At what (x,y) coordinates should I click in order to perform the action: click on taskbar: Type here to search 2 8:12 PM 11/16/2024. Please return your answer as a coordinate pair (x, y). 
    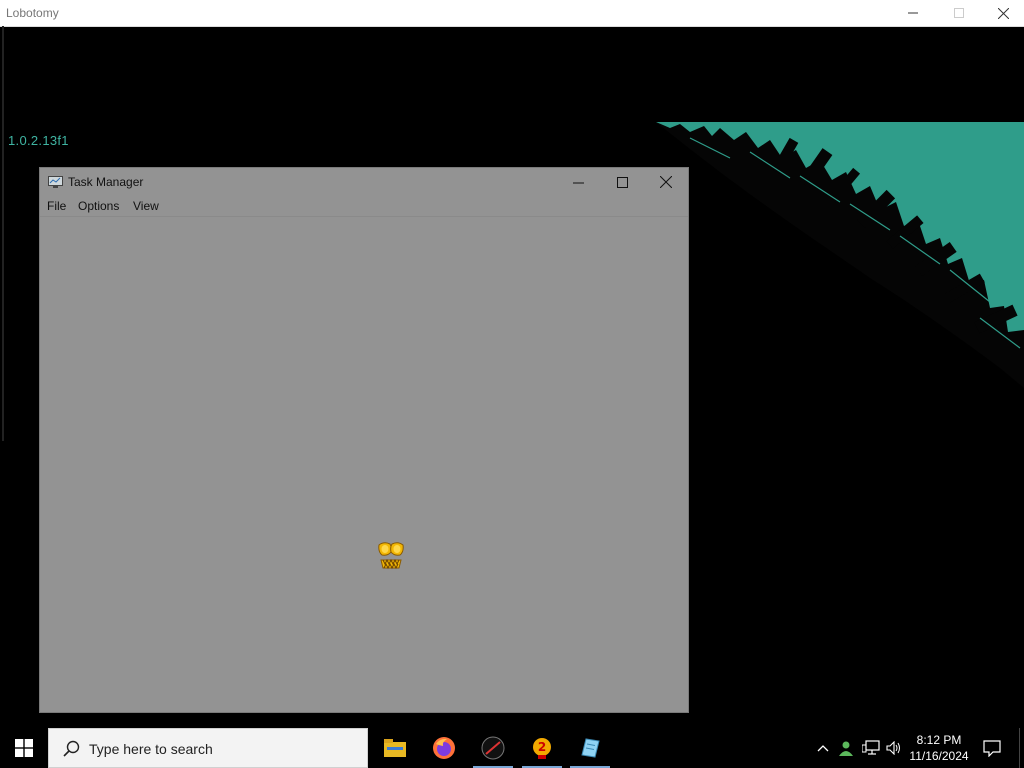
    Looking at the image, I should click on (512, 748).